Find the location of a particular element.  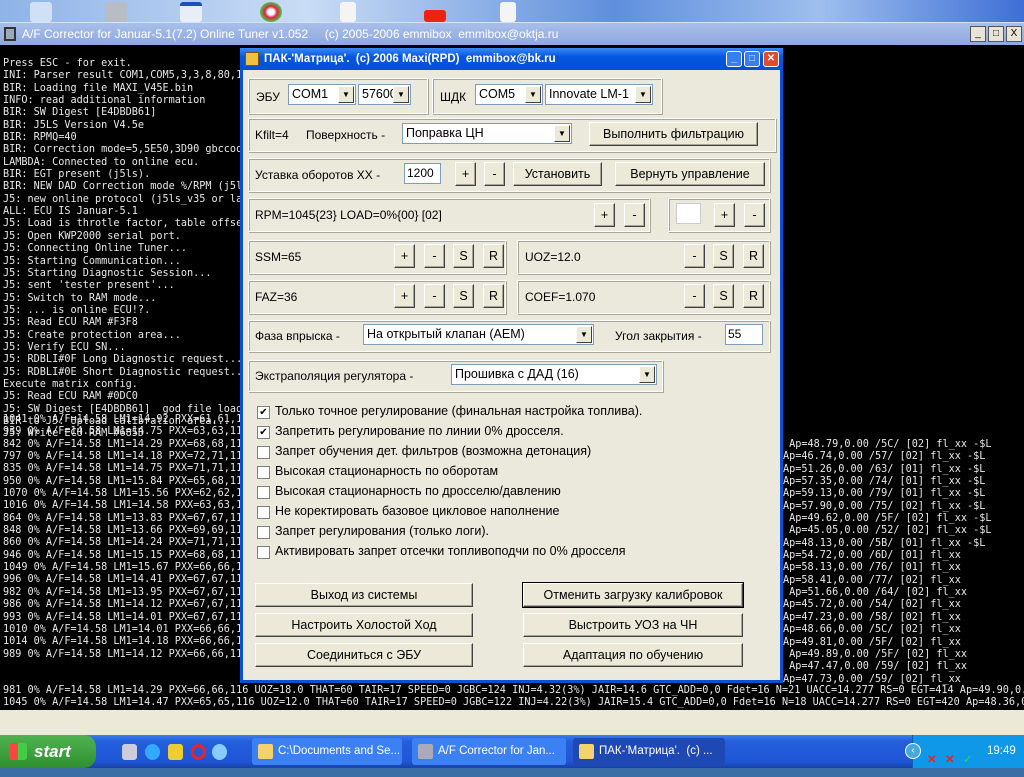

uoz-minus-button: - is located at coordinates (694, 256).